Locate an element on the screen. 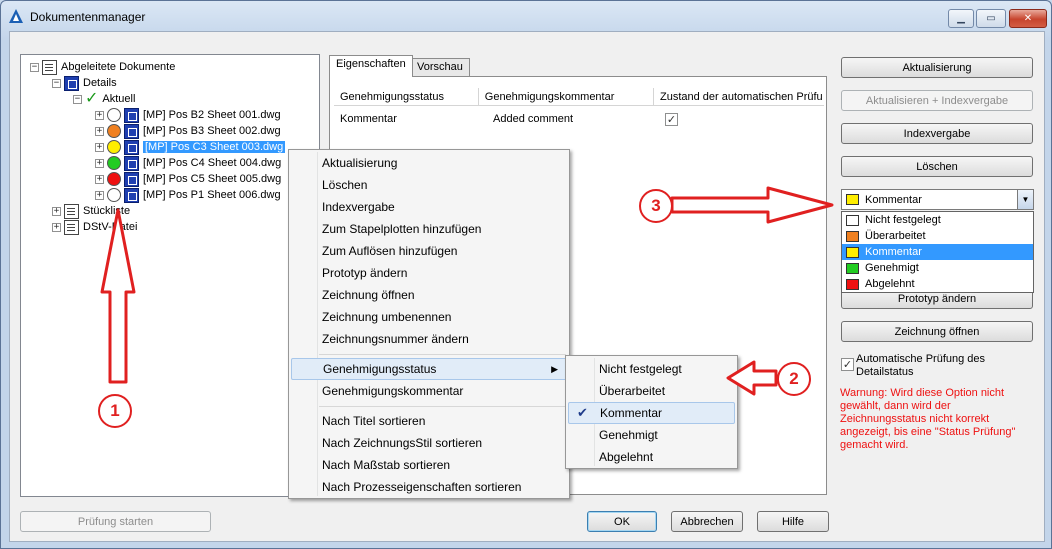 Image resolution: width=1052 pixels, height=549 pixels. menu-item-sort-style: Nach ZeichnungsStil sortieren is located at coordinates (429, 443).